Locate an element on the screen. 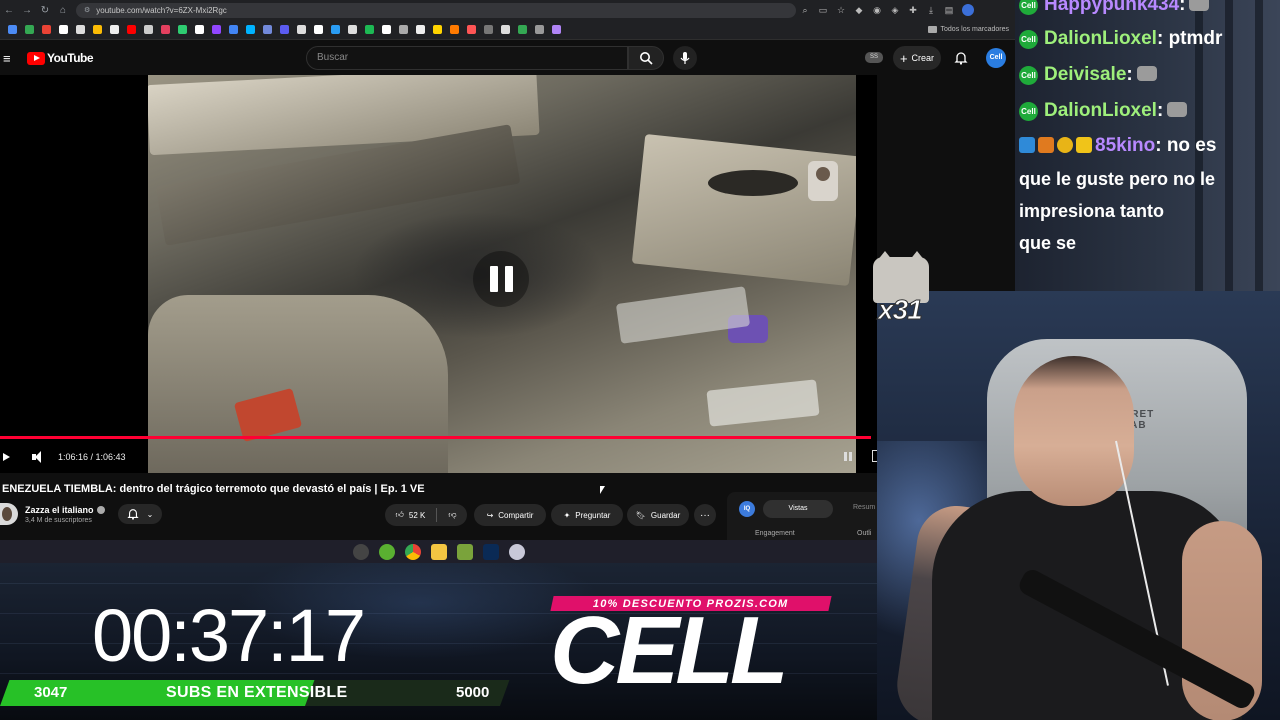 The height and width of the screenshot is (720, 1280). tab-summary: Resum is located at coordinates (864, 507).